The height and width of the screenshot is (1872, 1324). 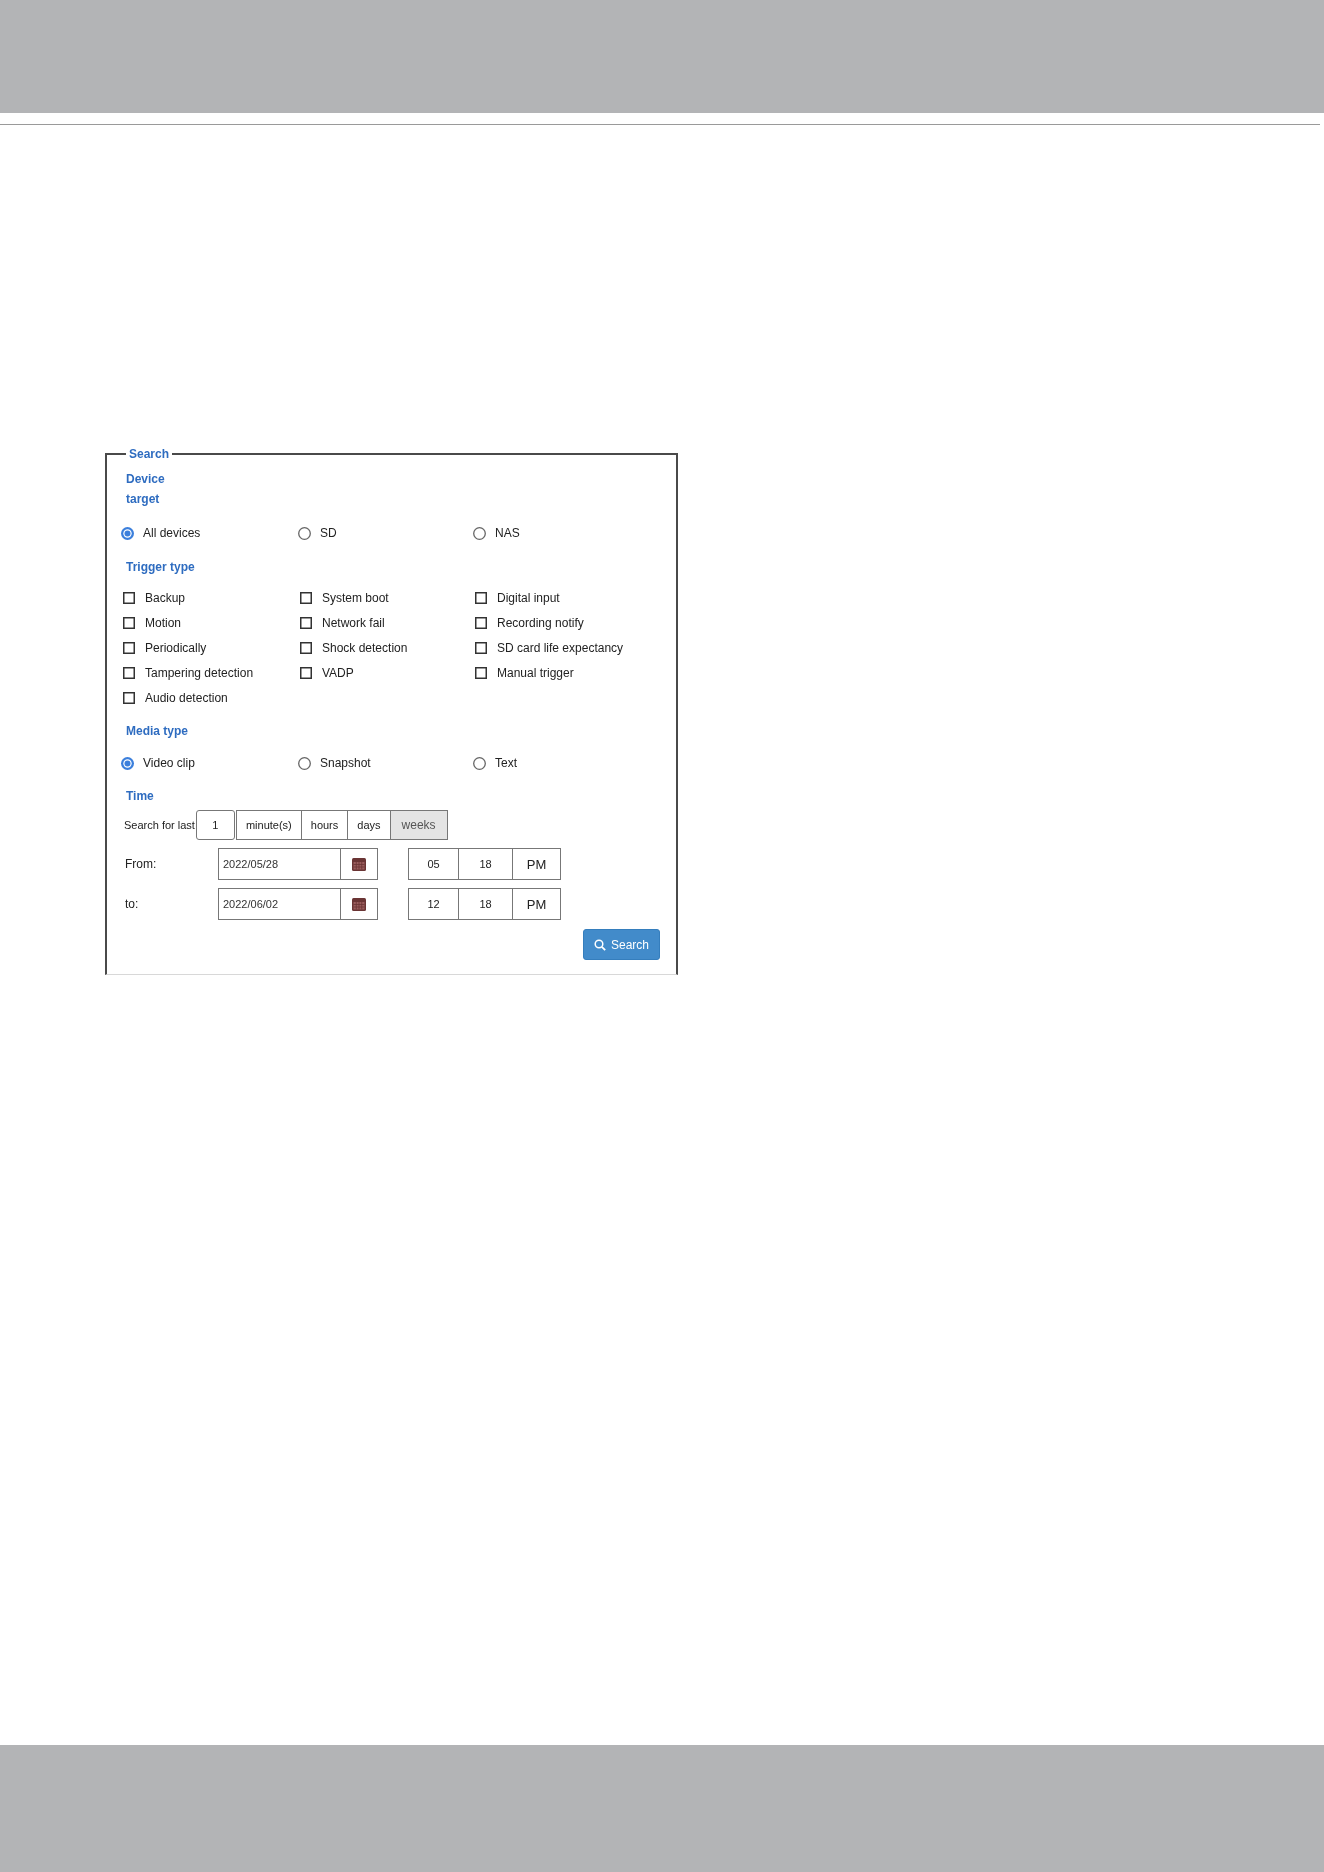 What do you see at coordinates (151, 622) in the screenshot?
I see `checkbox-option: Motion` at bounding box center [151, 622].